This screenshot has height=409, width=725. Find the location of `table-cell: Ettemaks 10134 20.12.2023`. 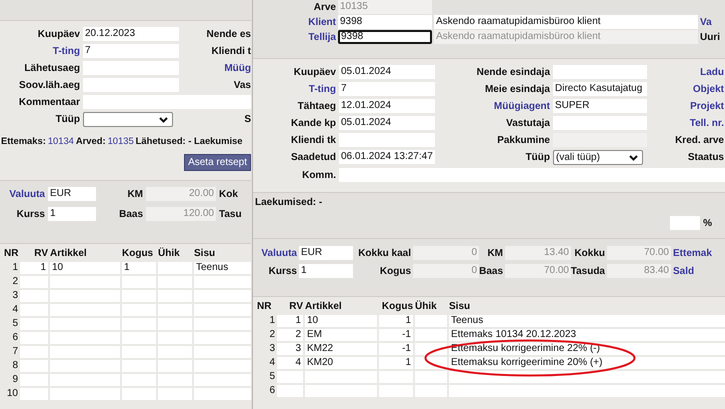

table-cell: Ettemaks 10134 20.12.2023 is located at coordinates (587, 335).